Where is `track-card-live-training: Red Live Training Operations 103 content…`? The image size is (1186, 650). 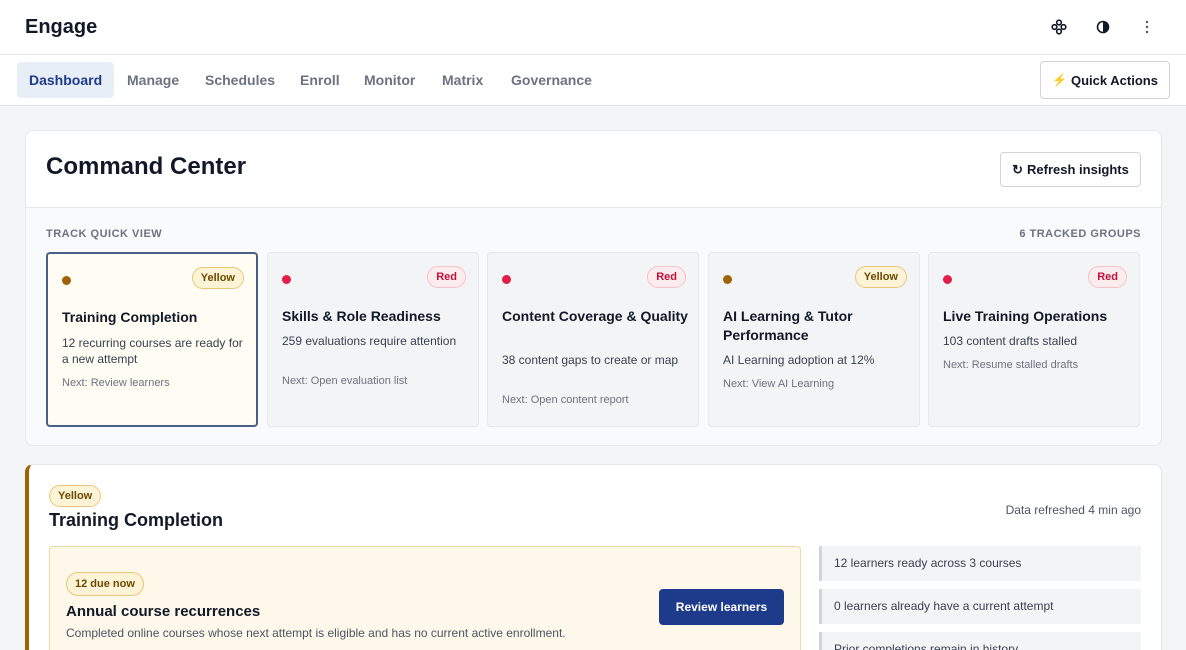
track-card-live-training: Red Live Training Operations 103 content… is located at coordinates (1034, 339).